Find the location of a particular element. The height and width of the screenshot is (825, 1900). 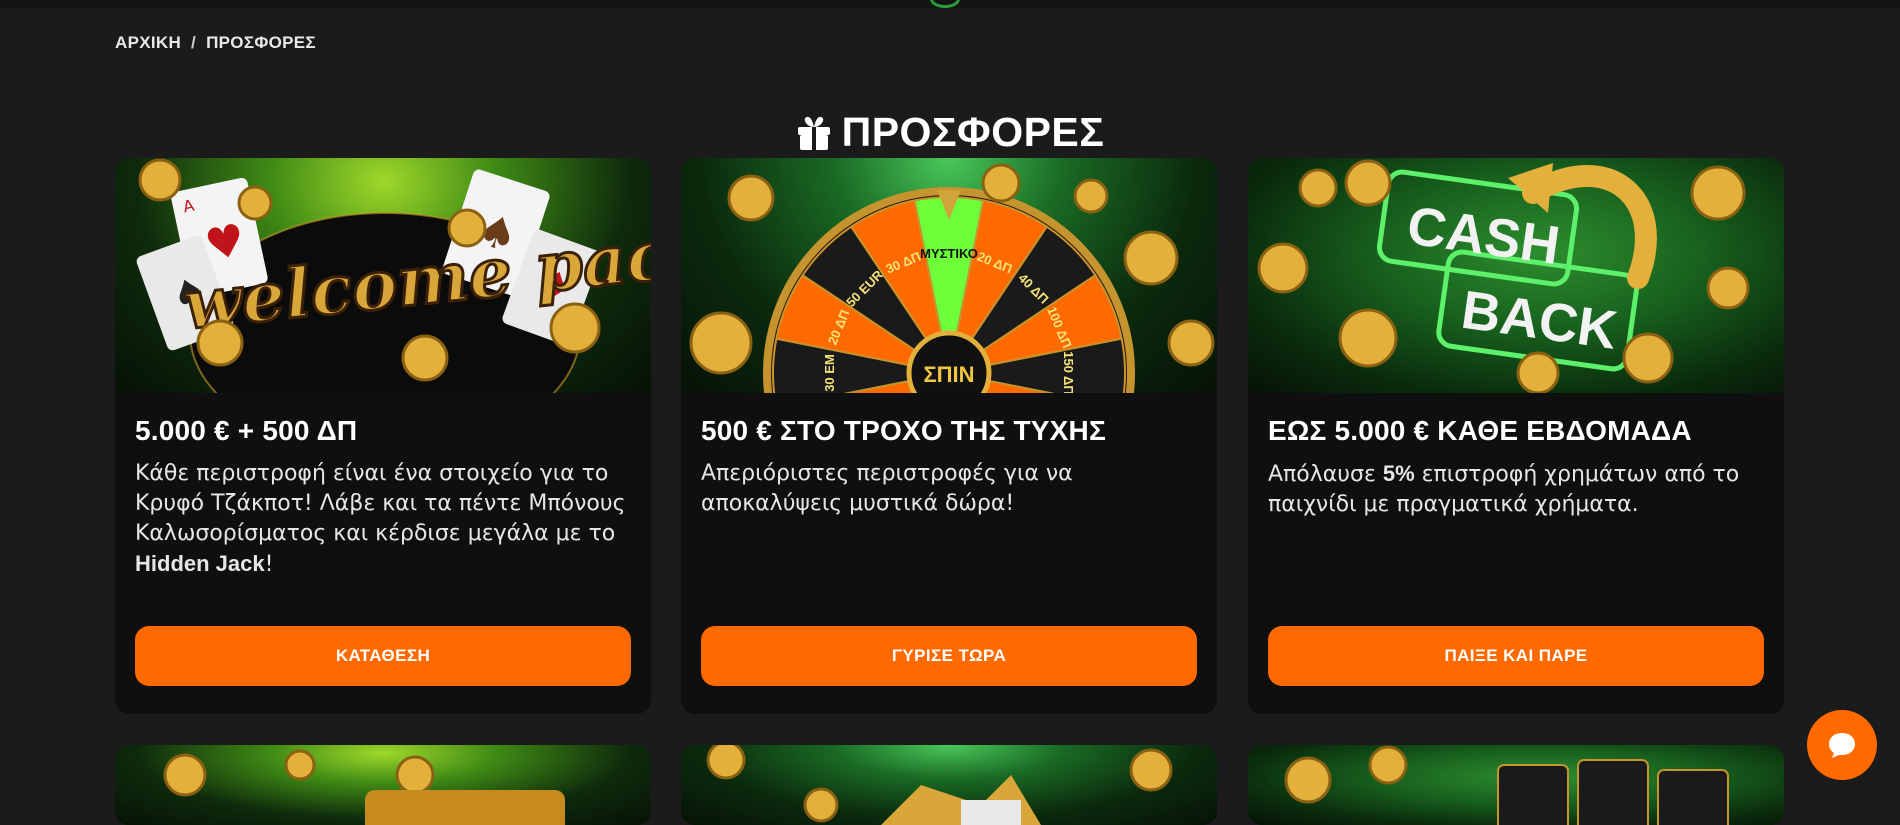

breadcrumb-home-link: ΑΡΧΙΚΗ is located at coordinates (148, 43).